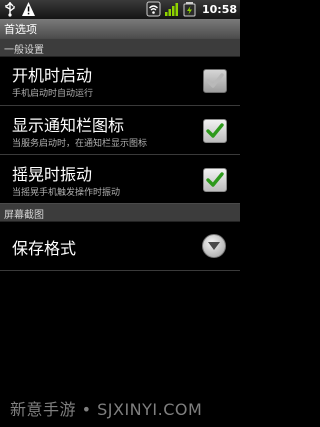 The width and height of the screenshot is (320, 427). Describe the element at coordinates (171, 9) in the screenshot. I see `signal-icon` at that location.